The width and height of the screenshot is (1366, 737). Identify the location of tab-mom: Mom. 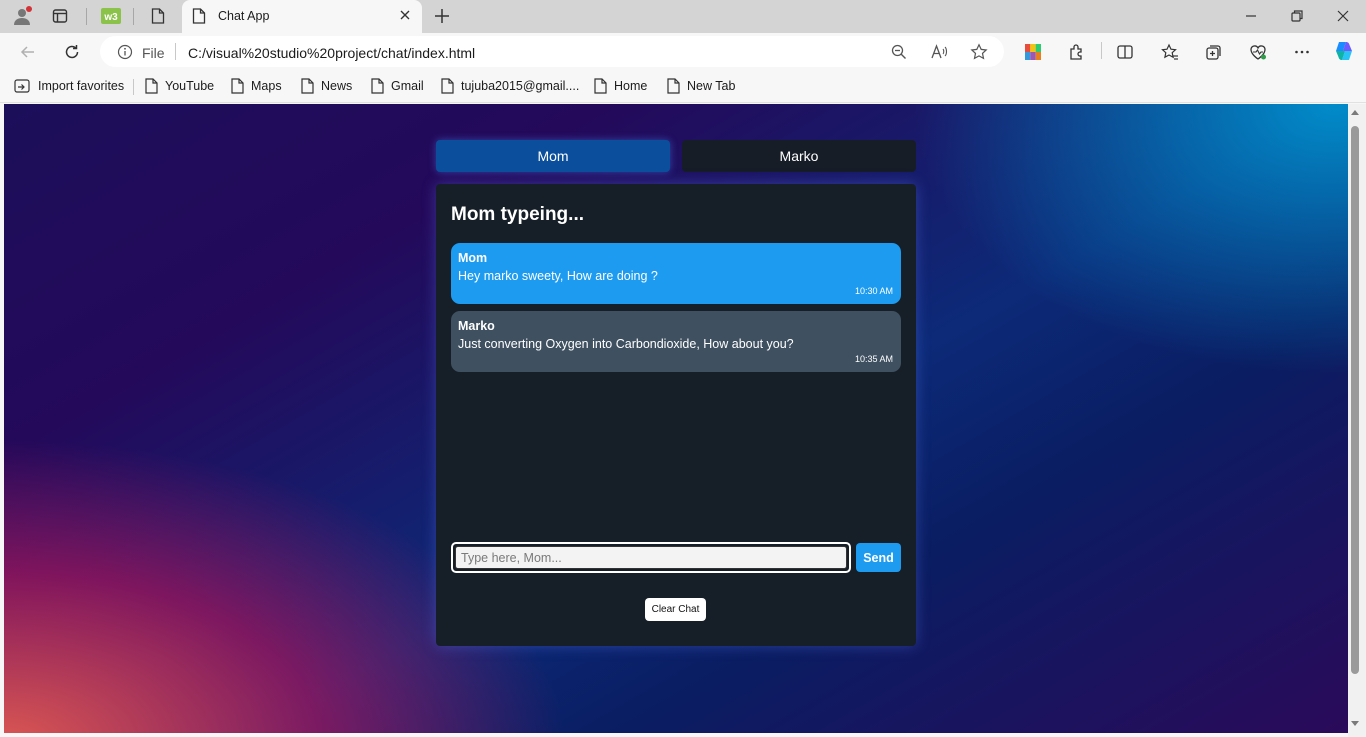
(553, 156).